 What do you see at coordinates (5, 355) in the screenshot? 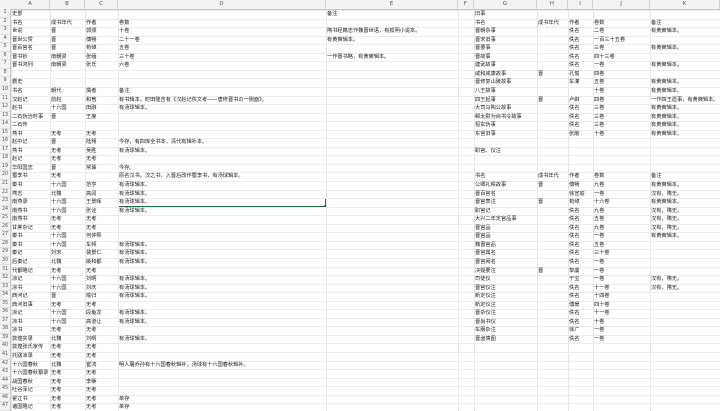
I see `row-header: 41` at bounding box center [5, 355].